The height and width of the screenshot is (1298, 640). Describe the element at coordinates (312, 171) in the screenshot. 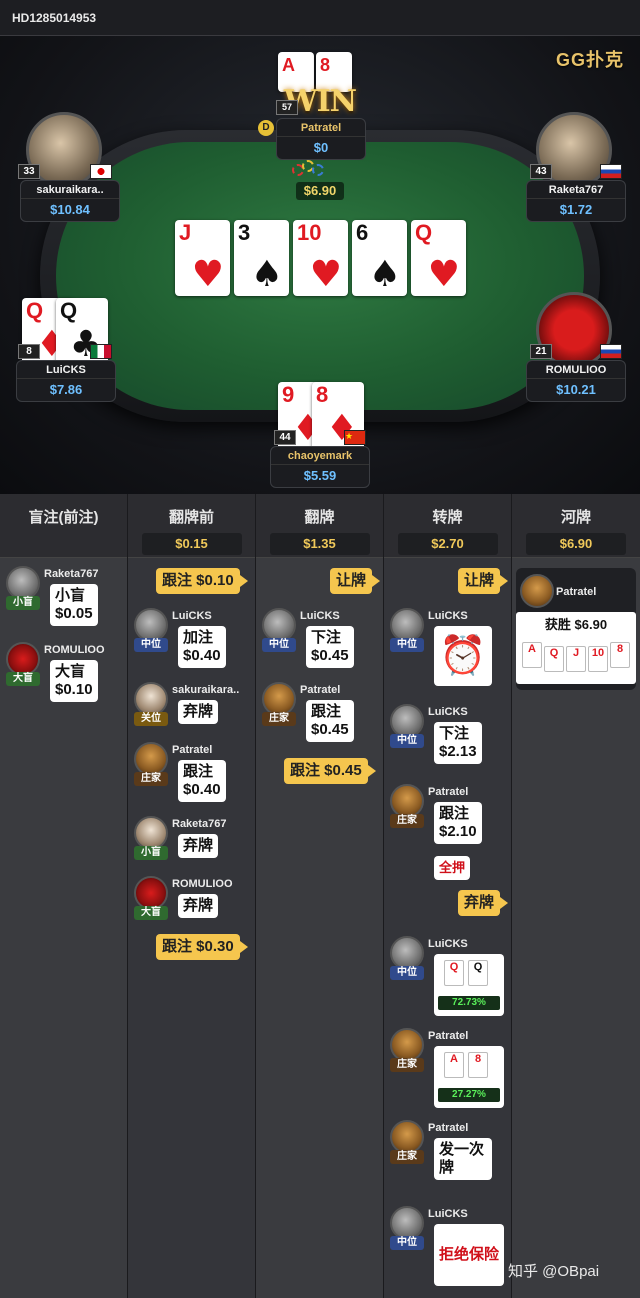

I see `pot-chips-icon` at that location.